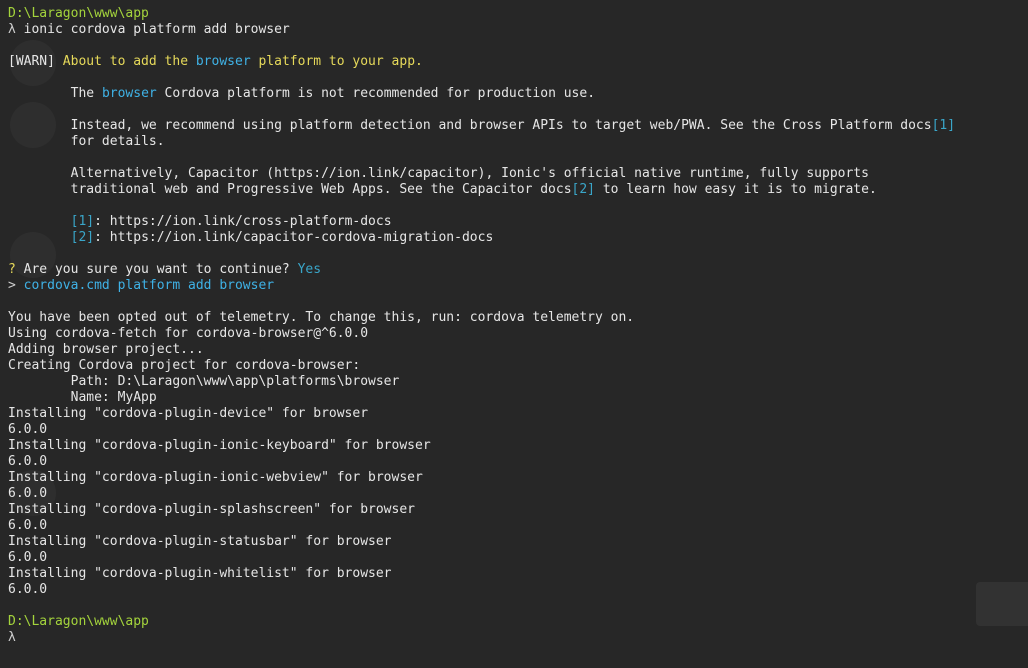 The height and width of the screenshot is (668, 1028). What do you see at coordinates (117, 141) in the screenshot?
I see `info-line: for details.` at bounding box center [117, 141].